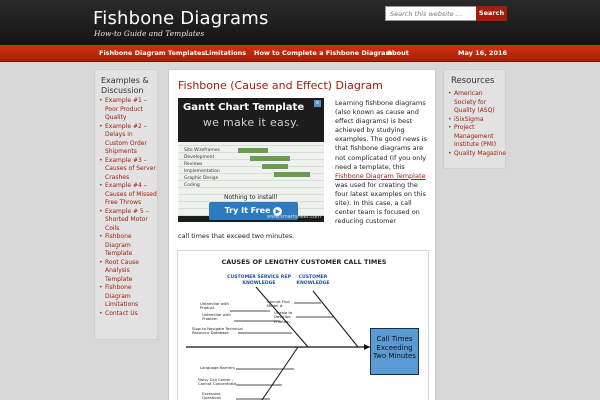  Describe the element at coordinates (380, 176) in the screenshot. I see `fishbone-template-link: Fishbone Diagram Template` at that location.